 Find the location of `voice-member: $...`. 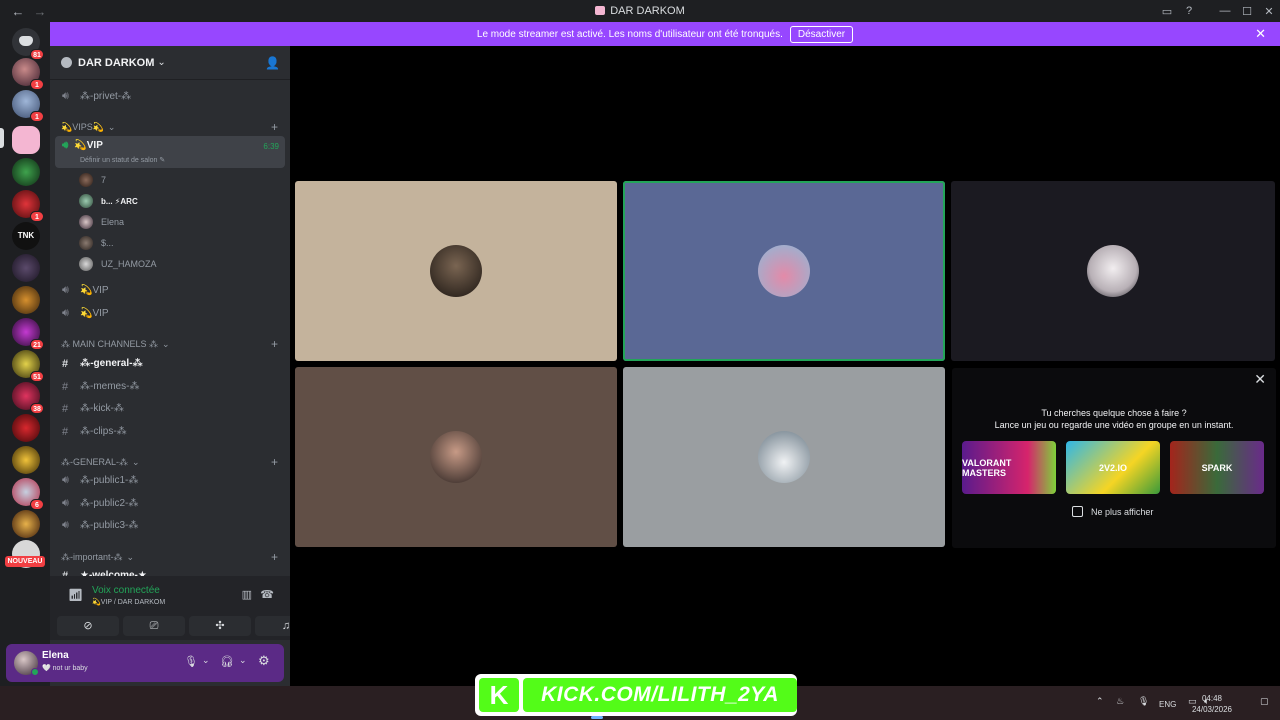

voice-member: $... is located at coordinates (96, 243).